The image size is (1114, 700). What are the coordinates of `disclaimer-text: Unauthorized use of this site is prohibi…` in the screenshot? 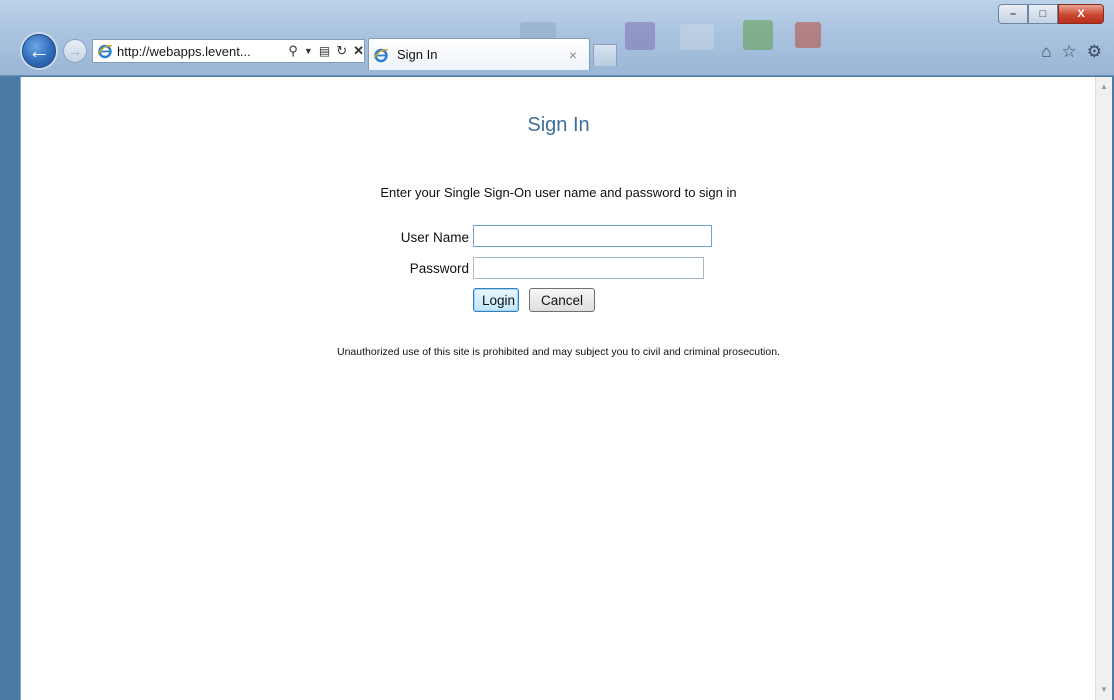 It's located at (558, 352).